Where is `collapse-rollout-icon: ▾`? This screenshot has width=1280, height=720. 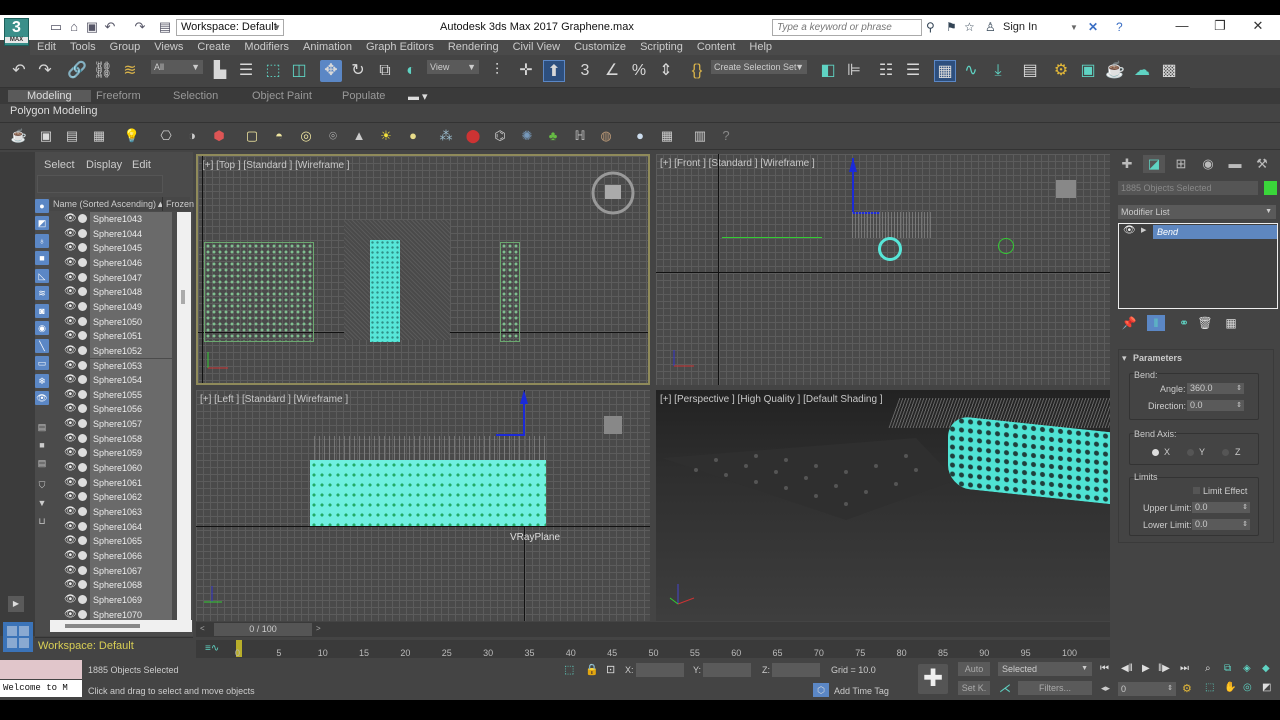
collapse-rollout-icon: ▾ is located at coordinates (1124, 358).